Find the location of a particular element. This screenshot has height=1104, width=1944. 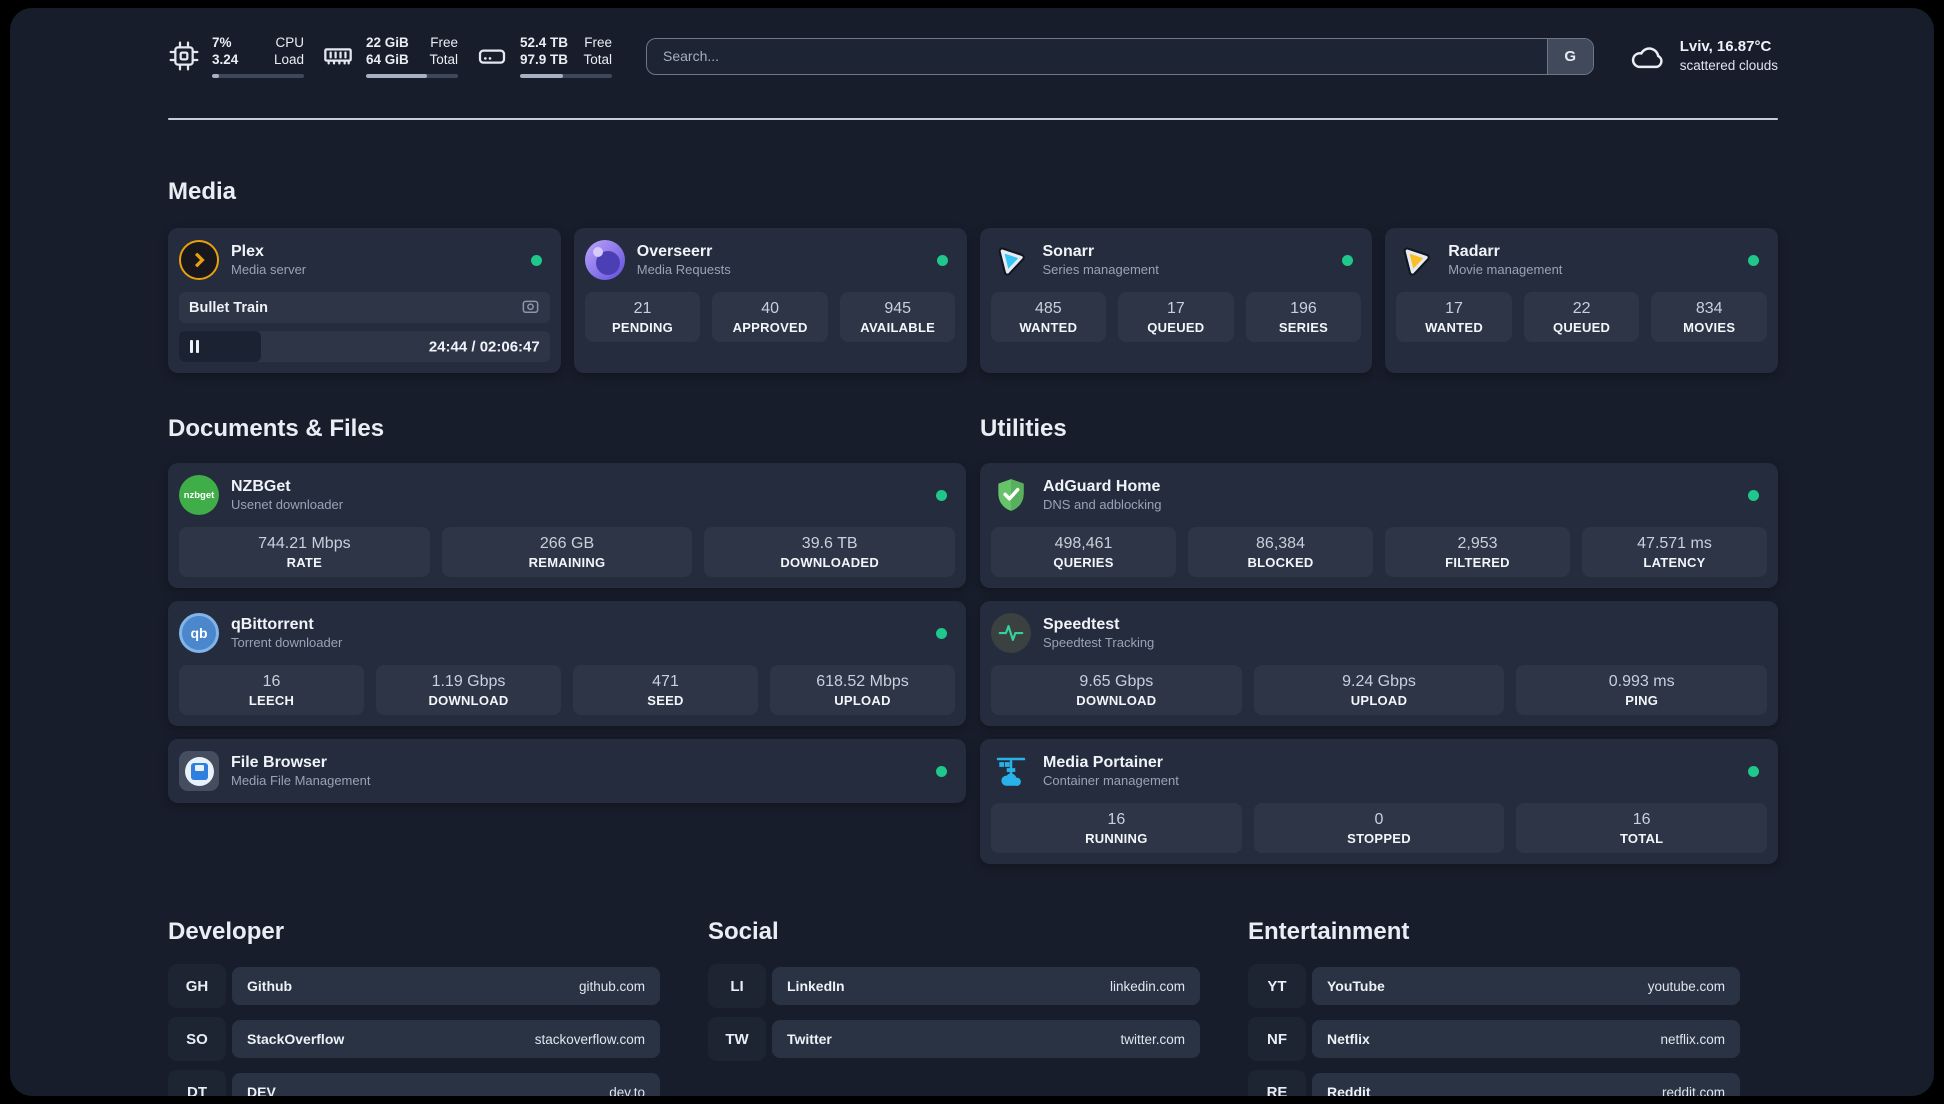

search-input is located at coordinates (1097, 56).